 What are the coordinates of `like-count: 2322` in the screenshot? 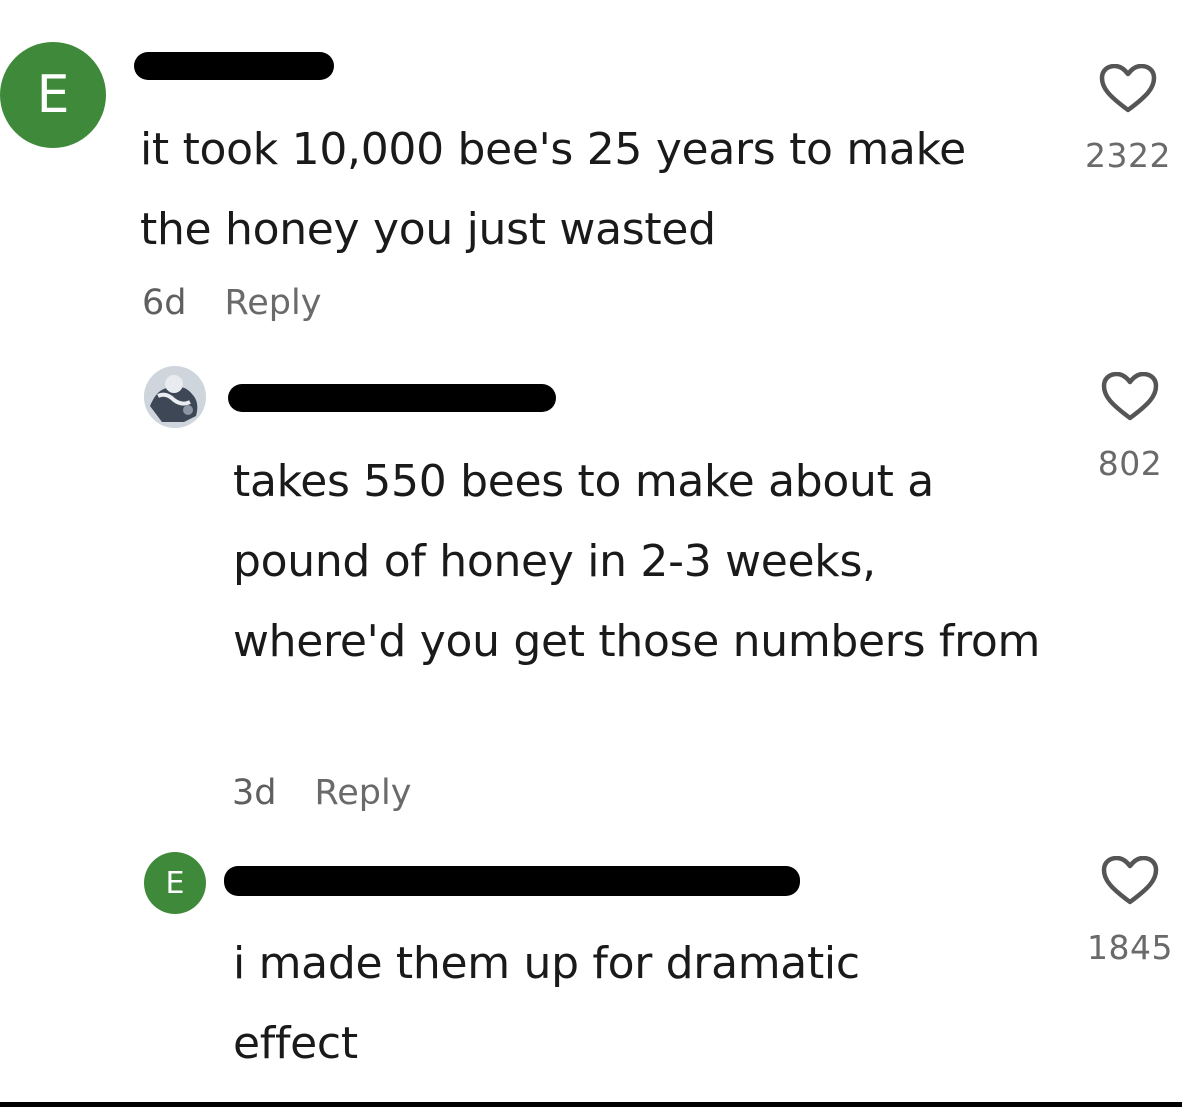 It's located at (1128, 155).